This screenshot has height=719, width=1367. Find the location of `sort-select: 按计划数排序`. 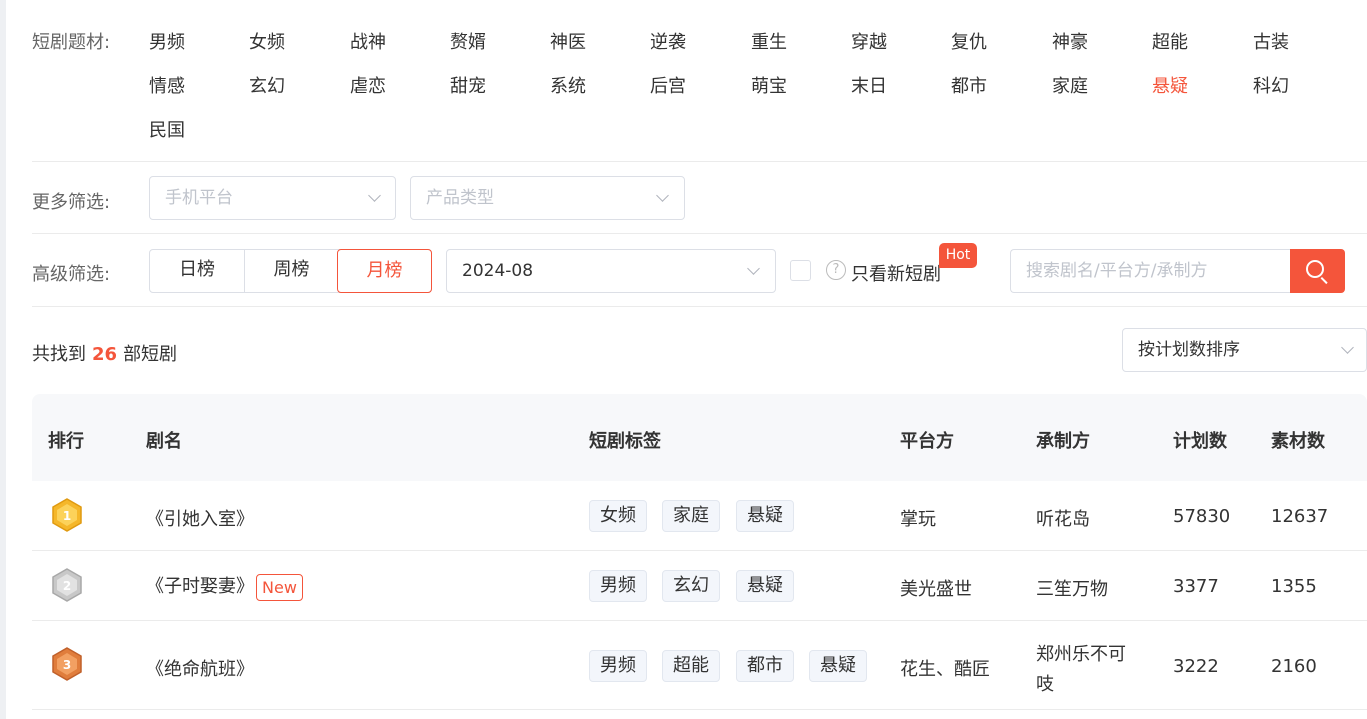

sort-select: 按计划数排序 is located at coordinates (1244, 350).